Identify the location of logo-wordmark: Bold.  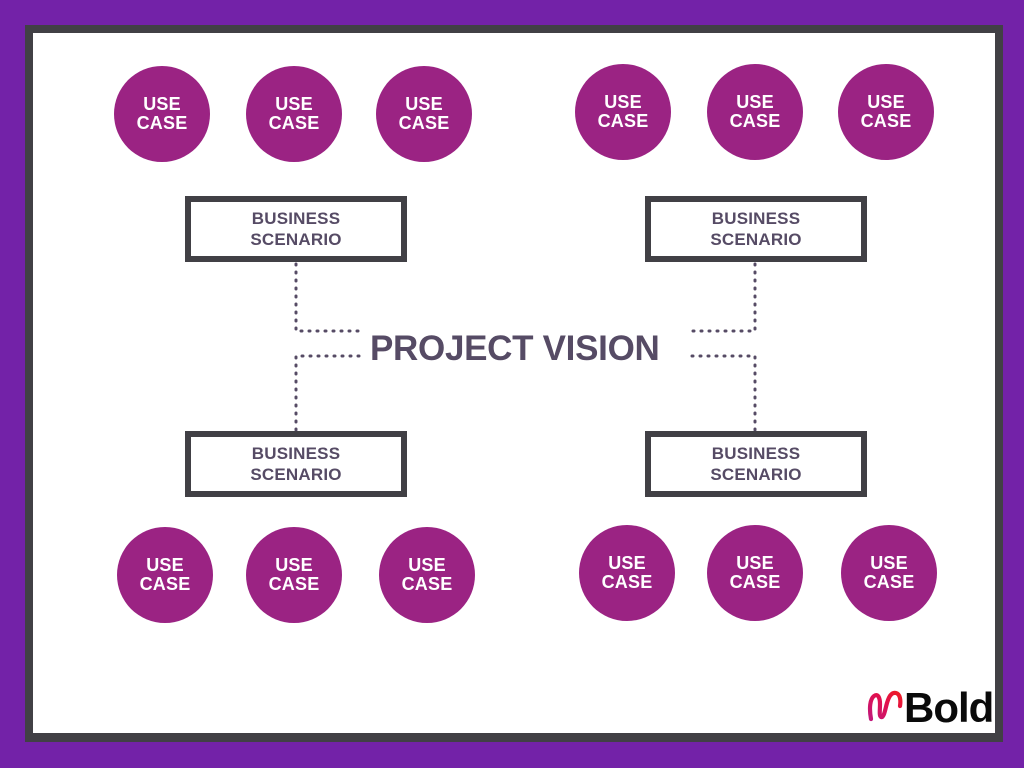
(949, 707).